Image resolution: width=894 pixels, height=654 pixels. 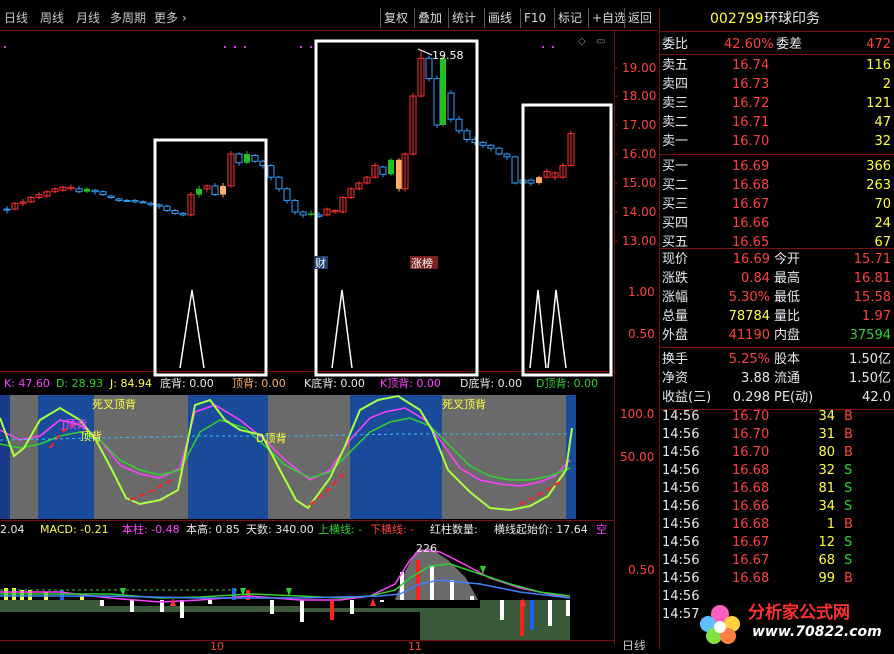 I want to click on buy-level-row: 买三 16.67 70, so click(x=777, y=204).